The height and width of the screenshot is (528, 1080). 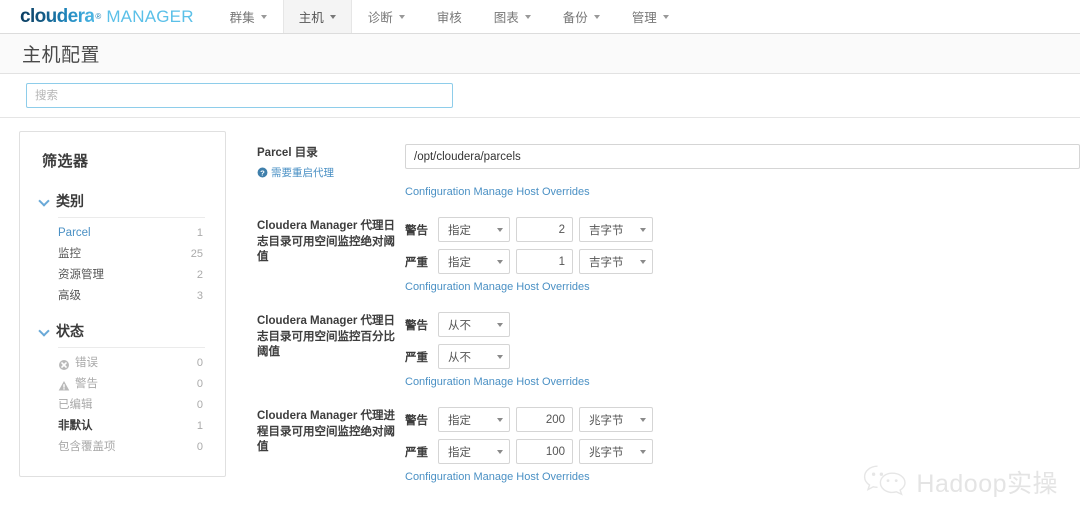 I want to click on threshold-severity-label: 严重, so click(x=416, y=357).